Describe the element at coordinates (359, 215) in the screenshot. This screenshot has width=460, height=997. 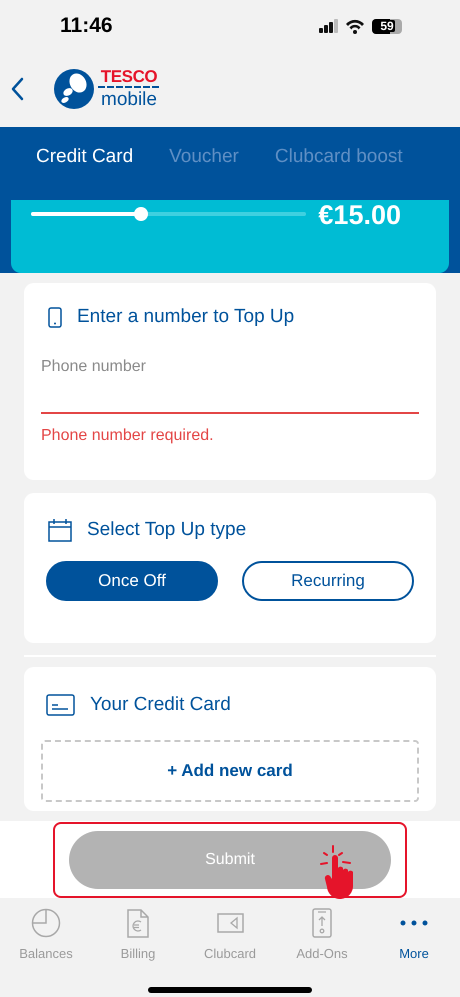
I see `amount-value: €15.00` at that location.